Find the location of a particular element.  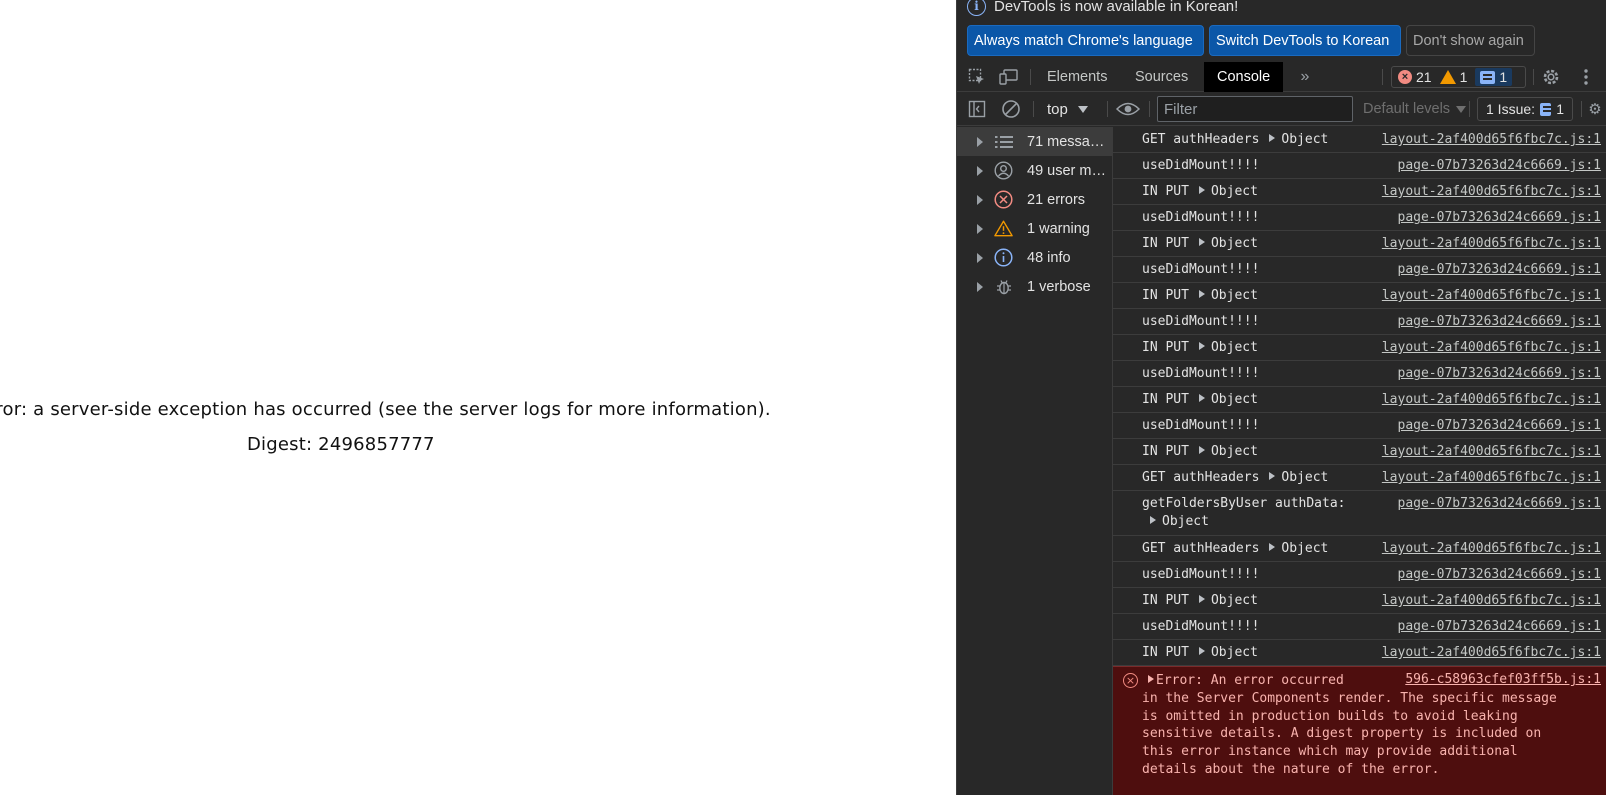

sidebar-item-warnings: 1 warning is located at coordinates (1034, 228).